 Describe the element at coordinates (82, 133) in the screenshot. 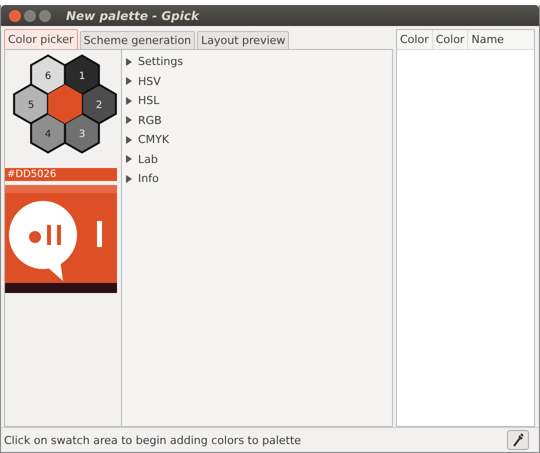

I see `swatch: 3` at that location.